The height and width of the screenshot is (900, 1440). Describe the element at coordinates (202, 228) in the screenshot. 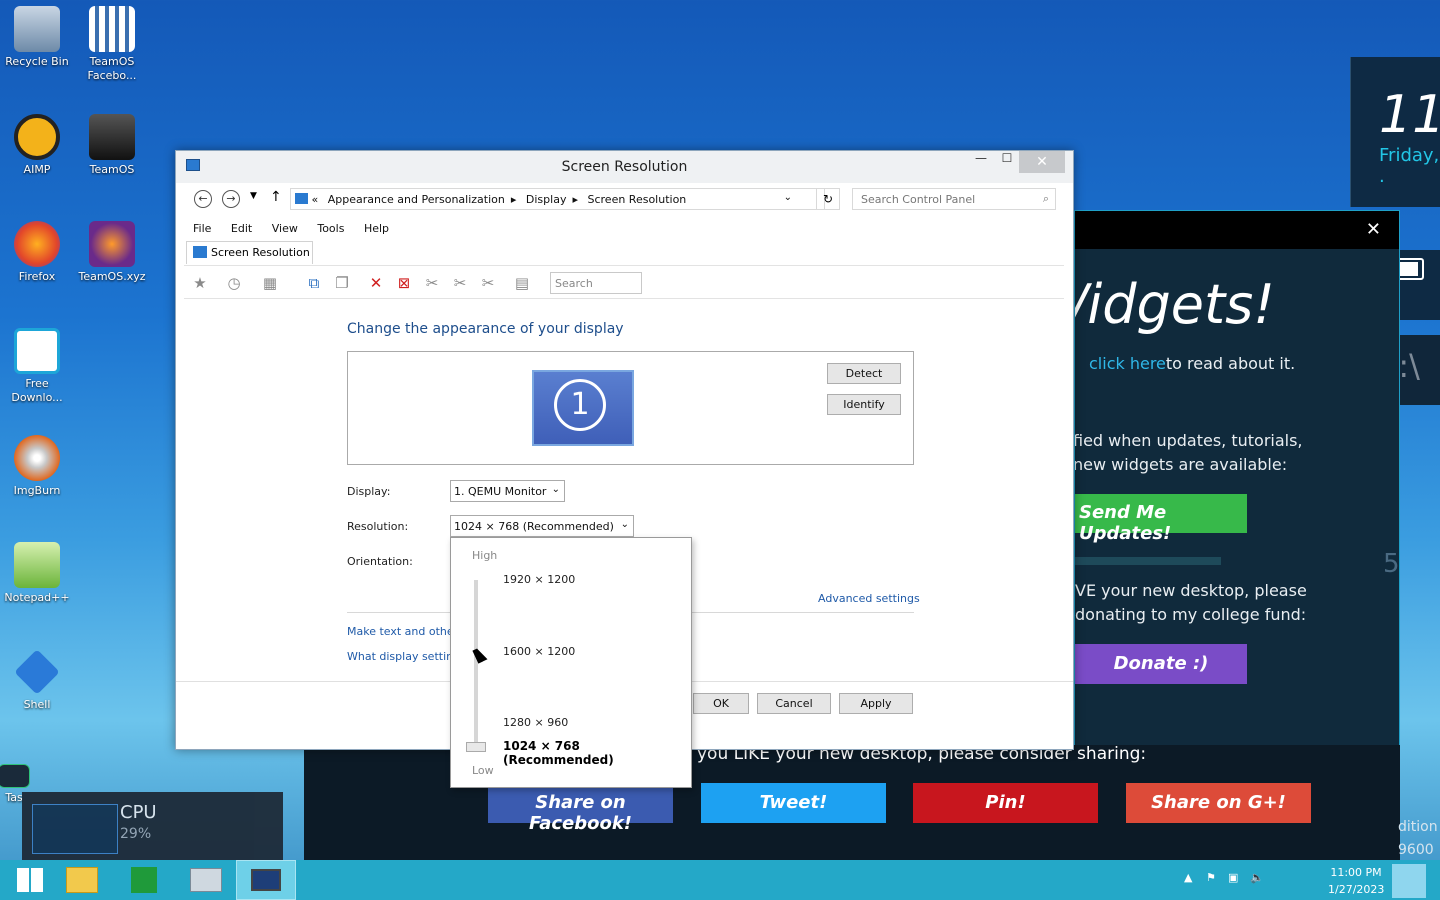

I see `menu-file: File` at that location.